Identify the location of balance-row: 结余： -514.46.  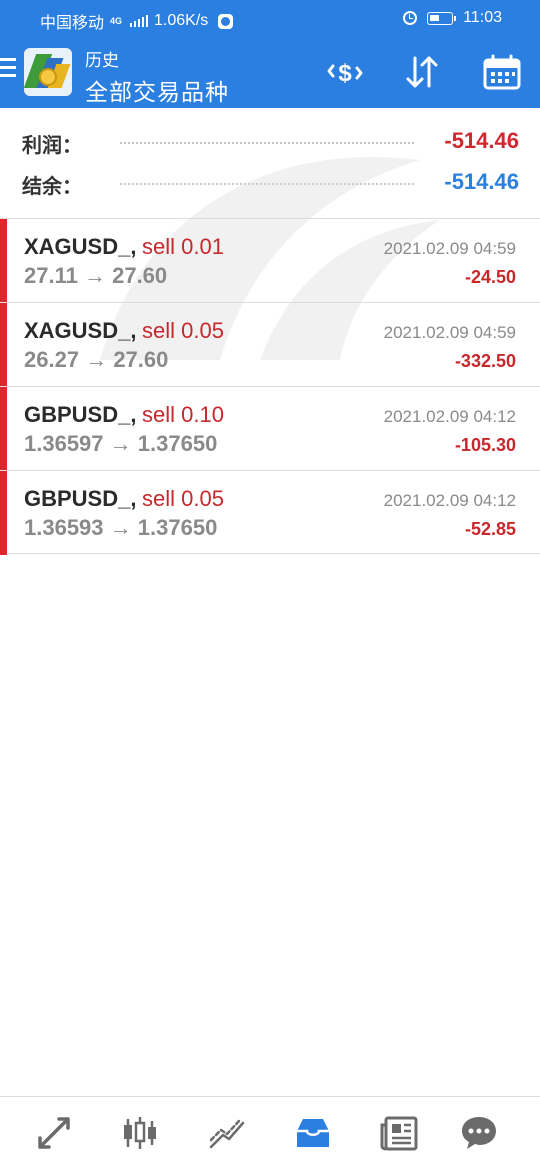
(270, 183).